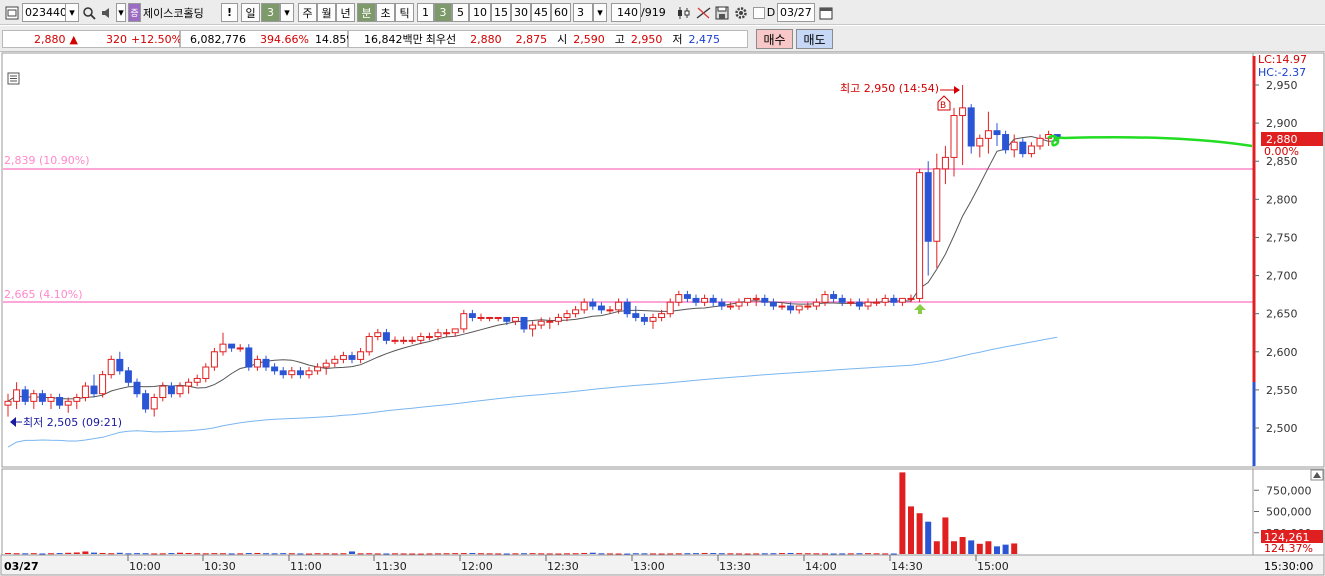  I want to click on bid-price: 2,875, so click(531, 39).